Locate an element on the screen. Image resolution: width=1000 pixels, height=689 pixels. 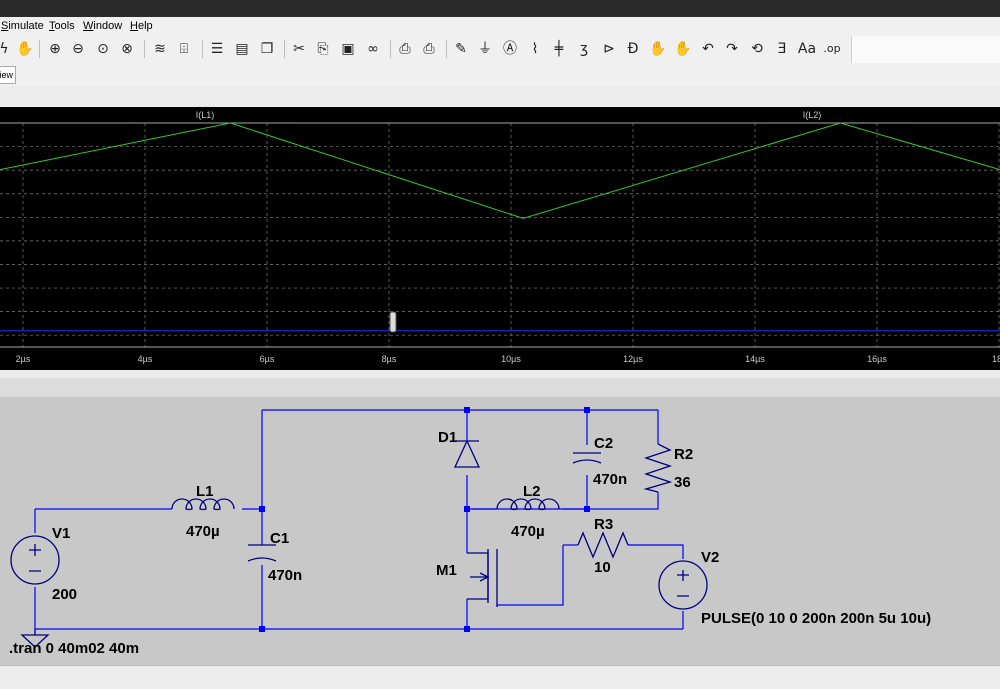
os-top-strip is located at coordinates (500, 8).